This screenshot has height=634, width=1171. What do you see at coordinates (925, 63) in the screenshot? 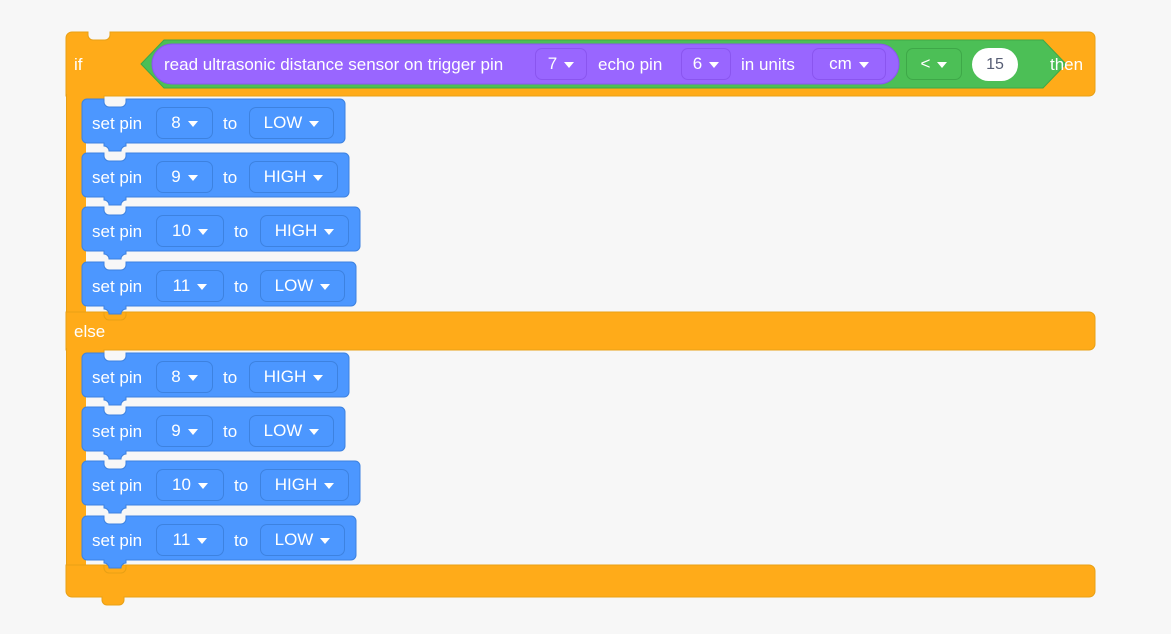
I see `comparison-operator-value: <` at bounding box center [925, 63].